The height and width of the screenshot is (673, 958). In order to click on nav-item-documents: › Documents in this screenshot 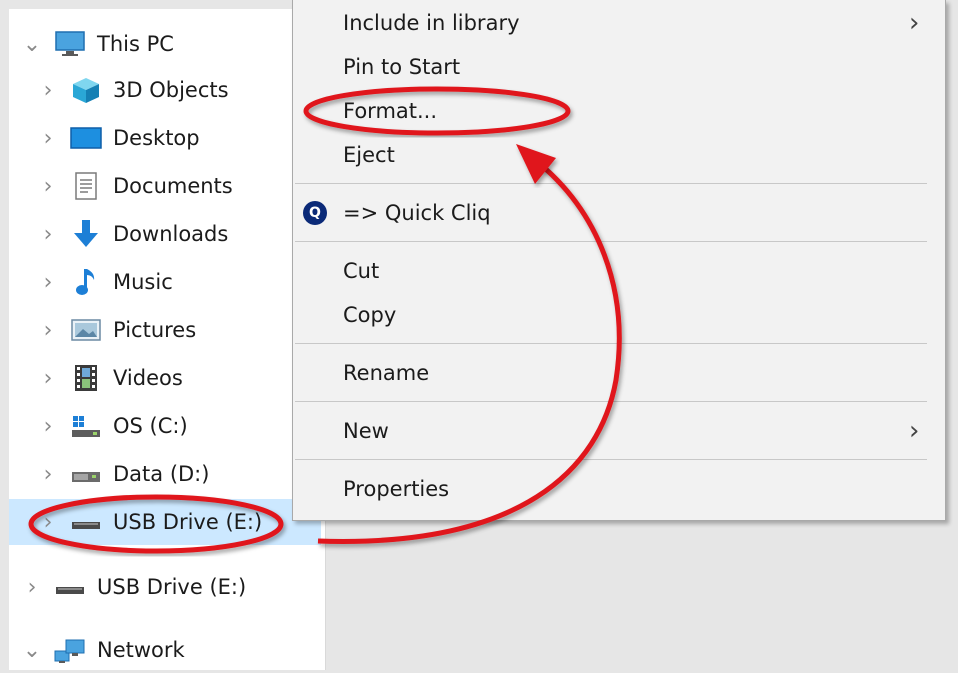, I will do `click(167, 186)`.